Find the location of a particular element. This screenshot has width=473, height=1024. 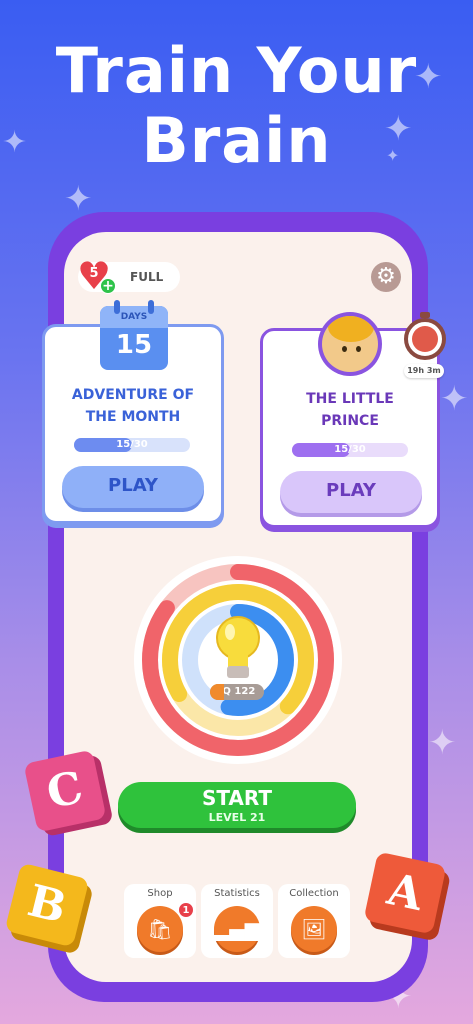

lightbulb-icon is located at coordinates (238, 647).